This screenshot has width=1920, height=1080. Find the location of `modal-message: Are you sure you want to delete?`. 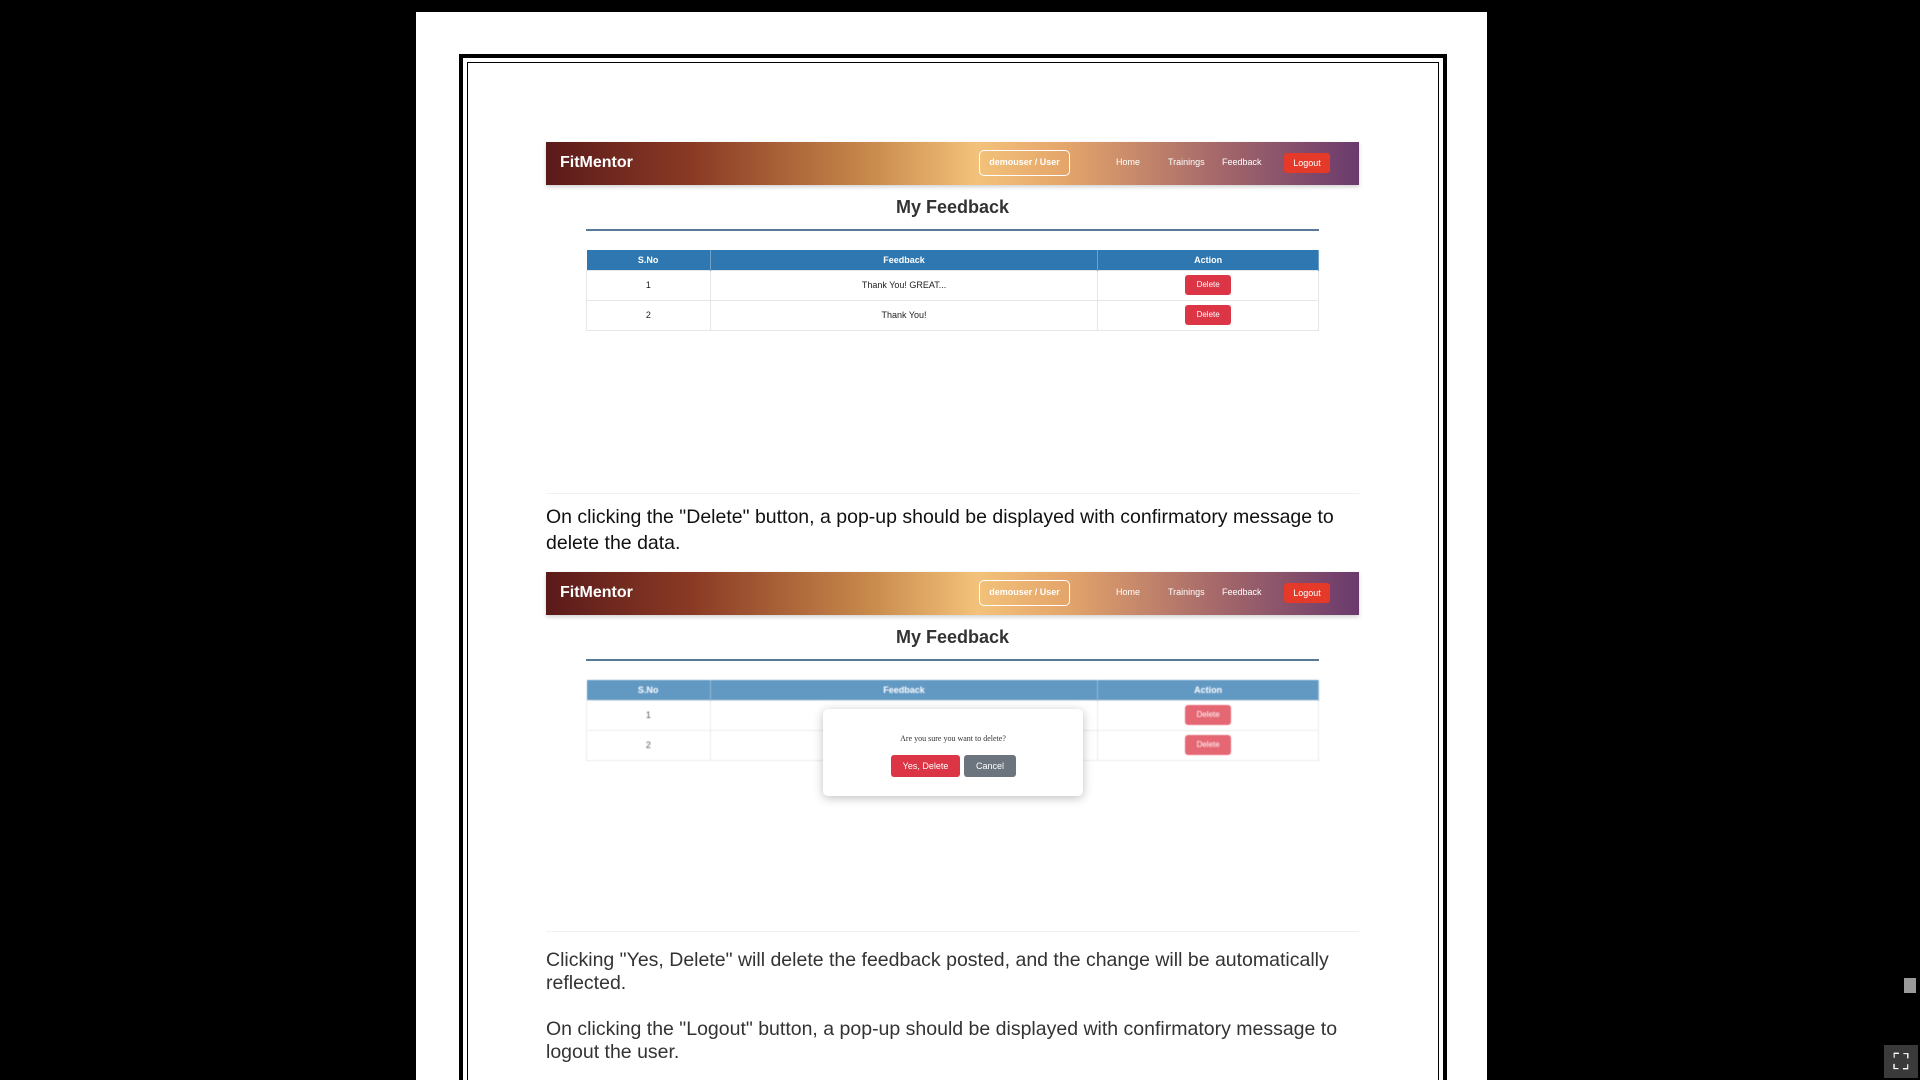

modal-message: Are you sure you want to delete? is located at coordinates (953, 738).